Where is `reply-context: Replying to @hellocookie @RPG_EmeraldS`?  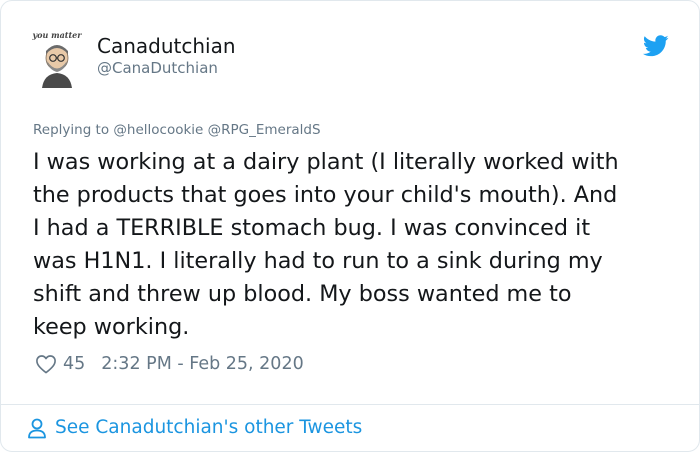 reply-context: Replying to @hellocookie @RPG_EmeraldS is located at coordinates (177, 130).